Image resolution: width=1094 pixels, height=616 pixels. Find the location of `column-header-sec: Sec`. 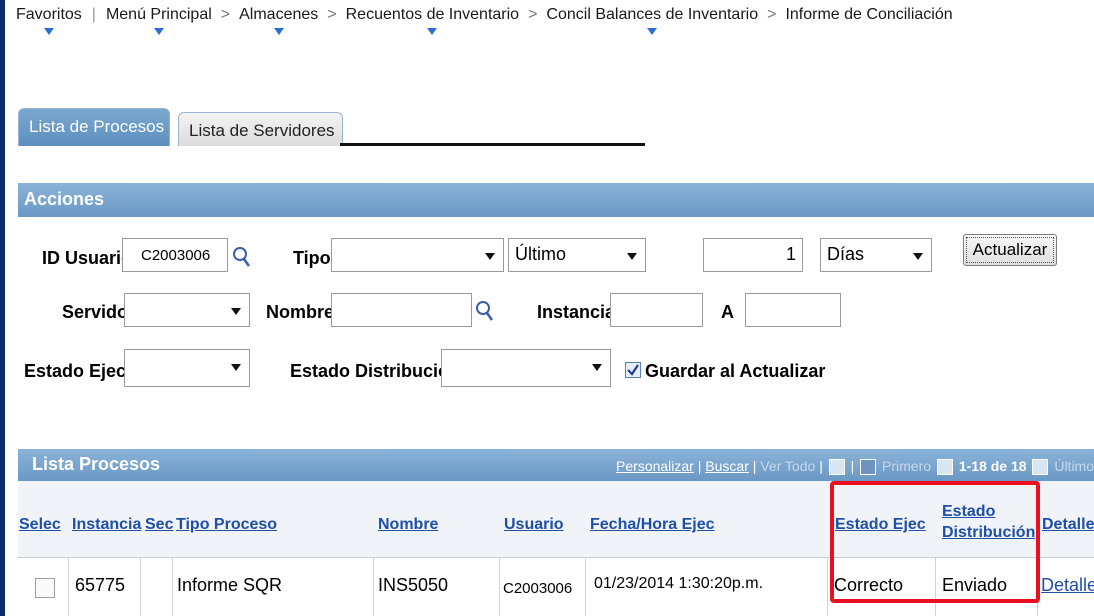

column-header-sec: Sec is located at coordinates (159, 525).